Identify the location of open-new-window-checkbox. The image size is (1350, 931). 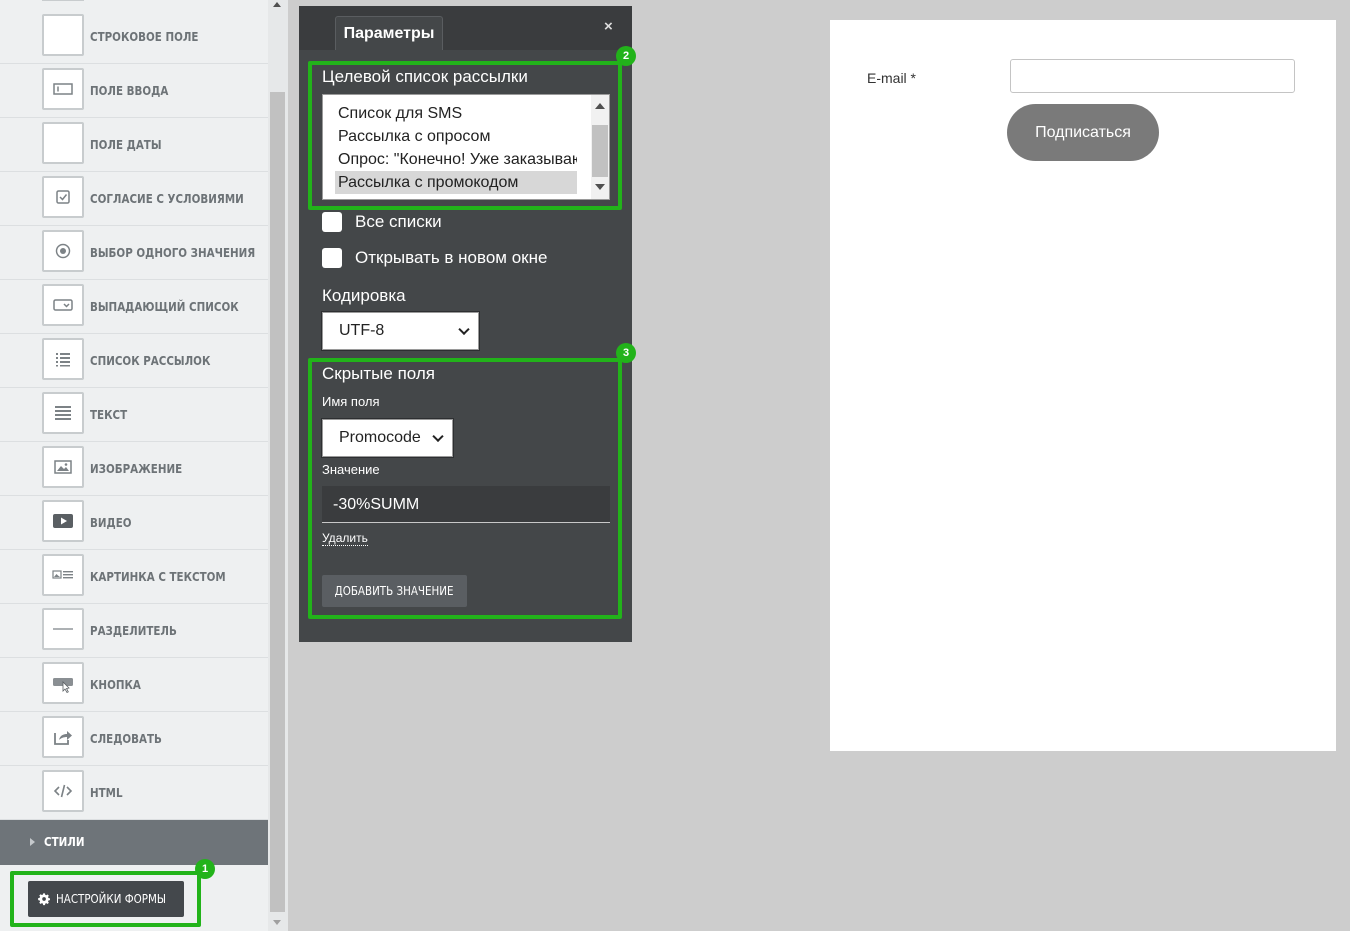
(332, 258).